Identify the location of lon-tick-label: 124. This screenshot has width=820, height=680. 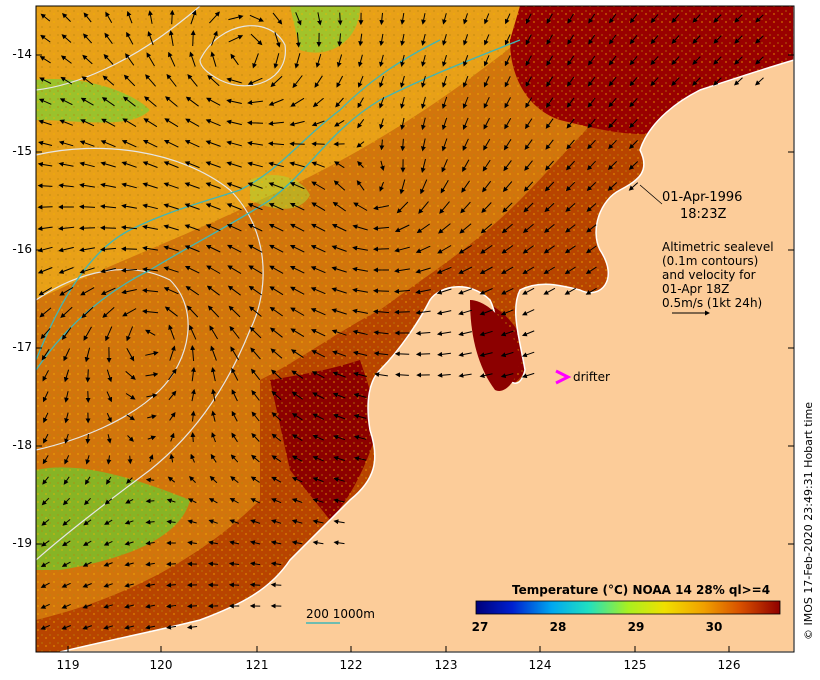
(540, 665).